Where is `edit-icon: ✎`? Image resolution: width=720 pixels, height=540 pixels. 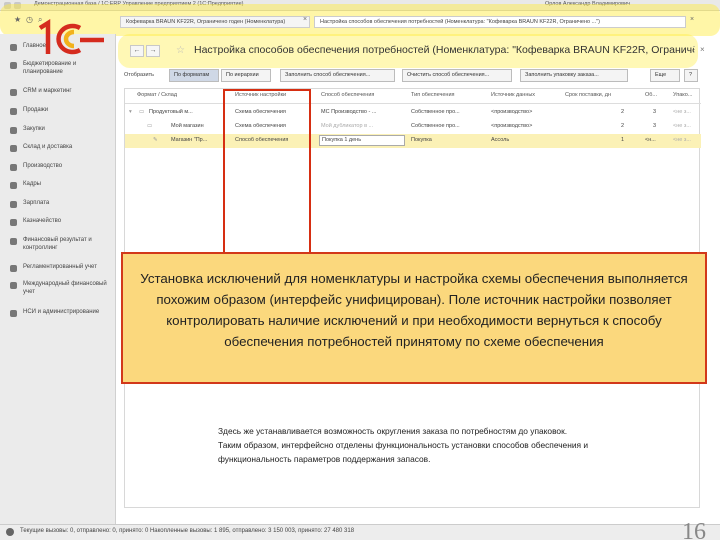
edit-icon: ✎ is located at coordinates (155, 140).